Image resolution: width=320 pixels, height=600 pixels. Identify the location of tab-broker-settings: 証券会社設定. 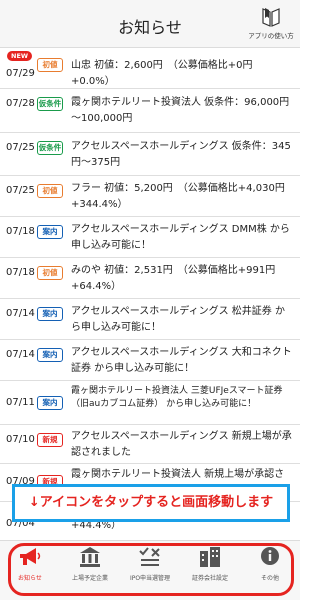
(210, 563).